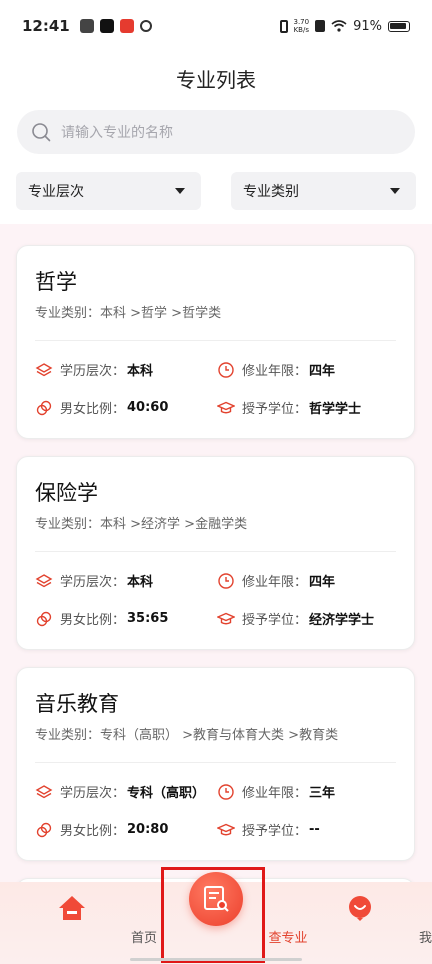 This screenshot has width=432, height=964. What do you see at coordinates (148, 407) in the screenshot?
I see `ratio-value: 40:60` at bounding box center [148, 407].